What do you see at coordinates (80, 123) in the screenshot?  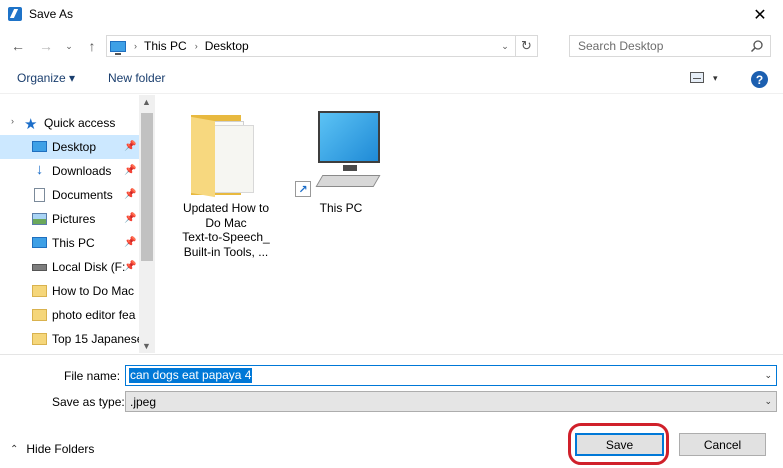 I see `sidebar-item-label: Quick access` at bounding box center [80, 123].